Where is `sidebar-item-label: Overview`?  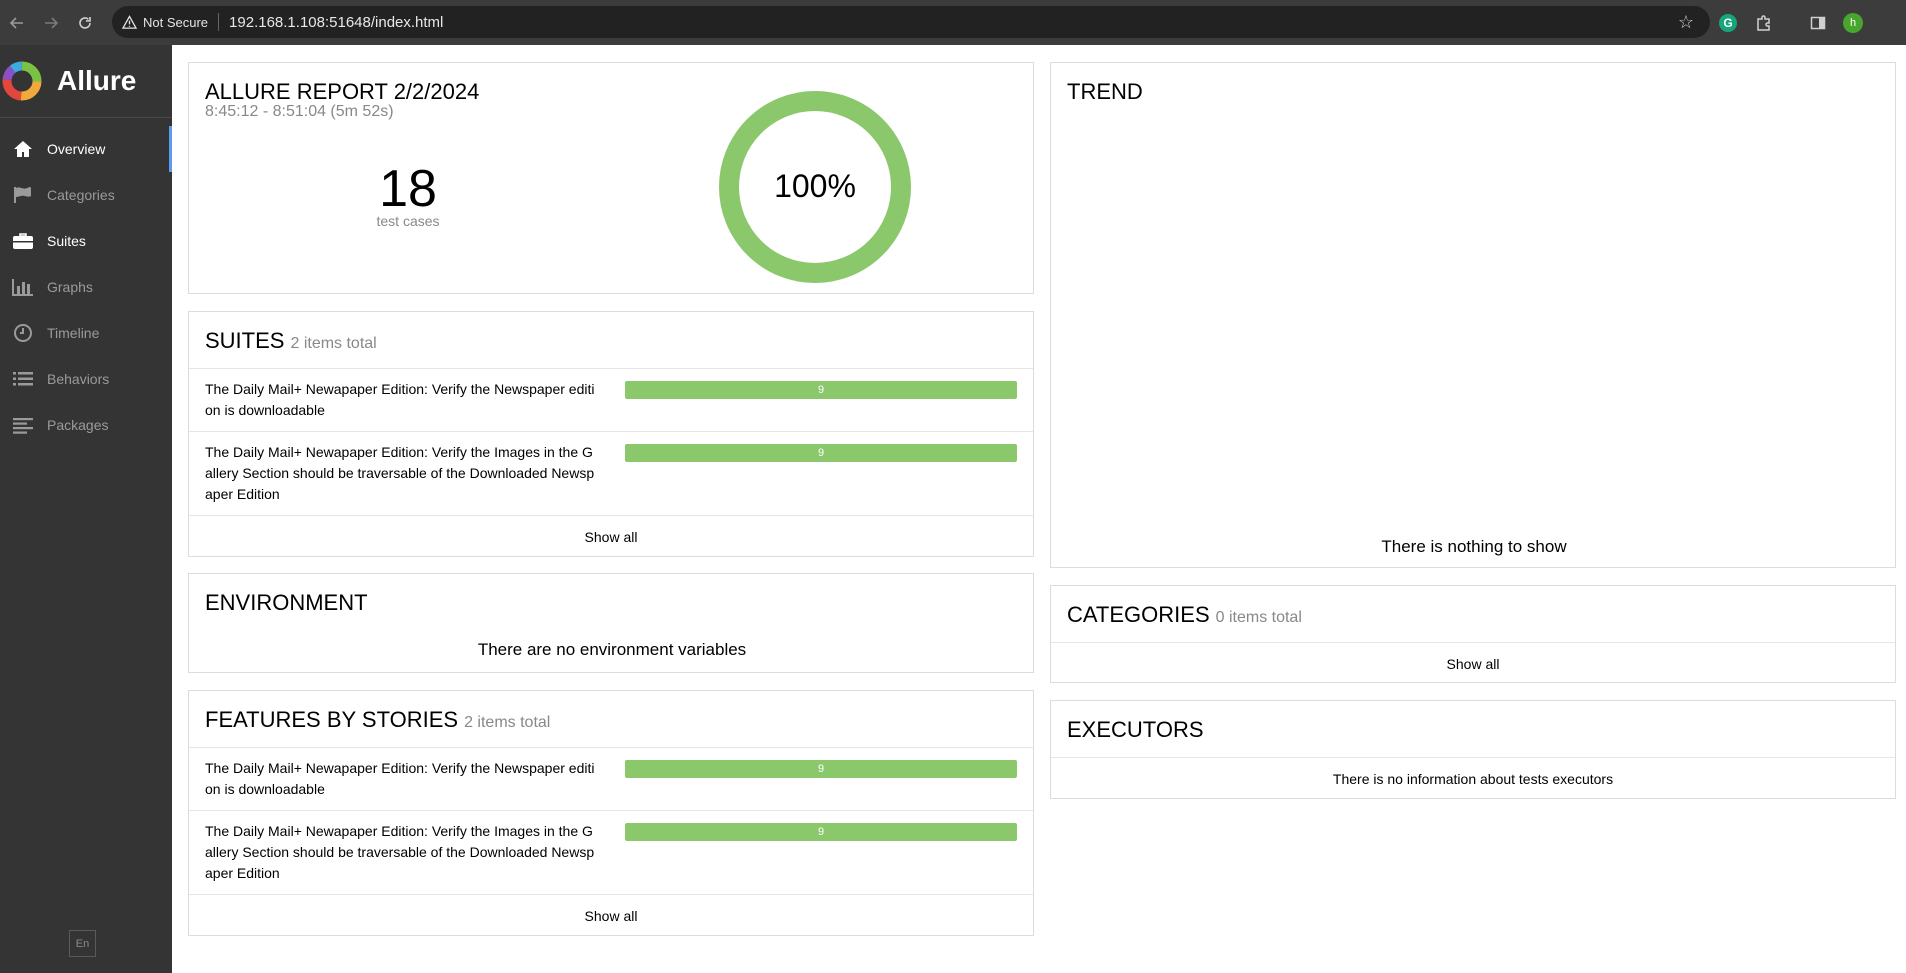 sidebar-item-label: Overview is located at coordinates (76, 149).